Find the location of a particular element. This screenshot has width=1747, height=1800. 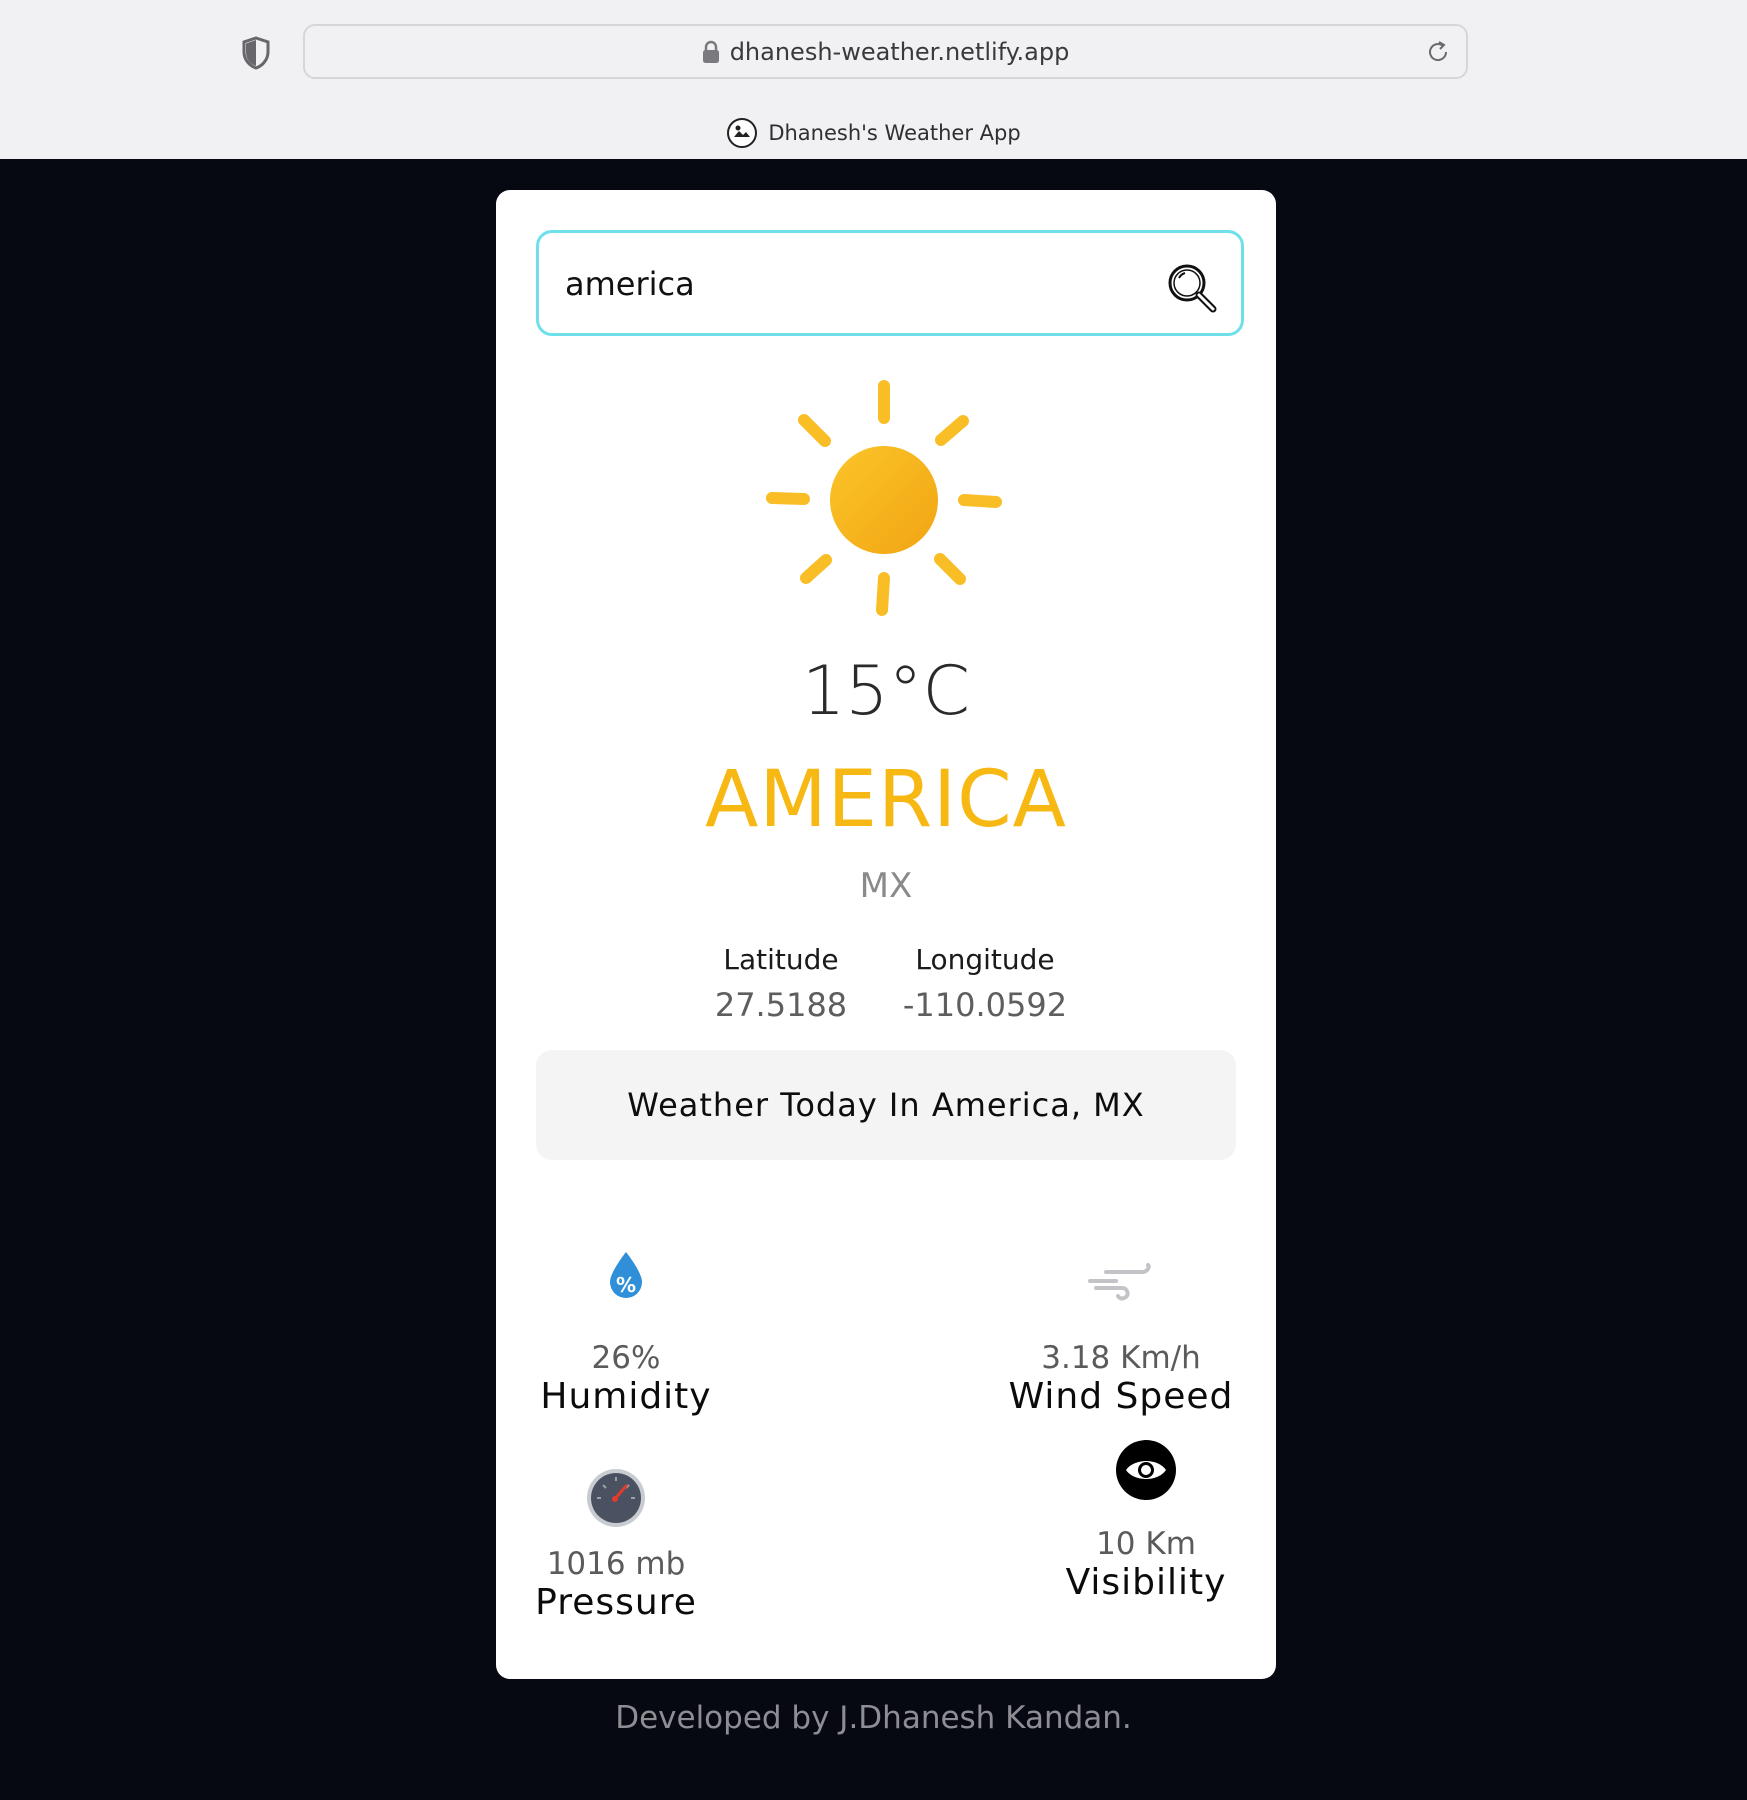

tab-active: Dhanesh's Weather App is located at coordinates (873, 133).